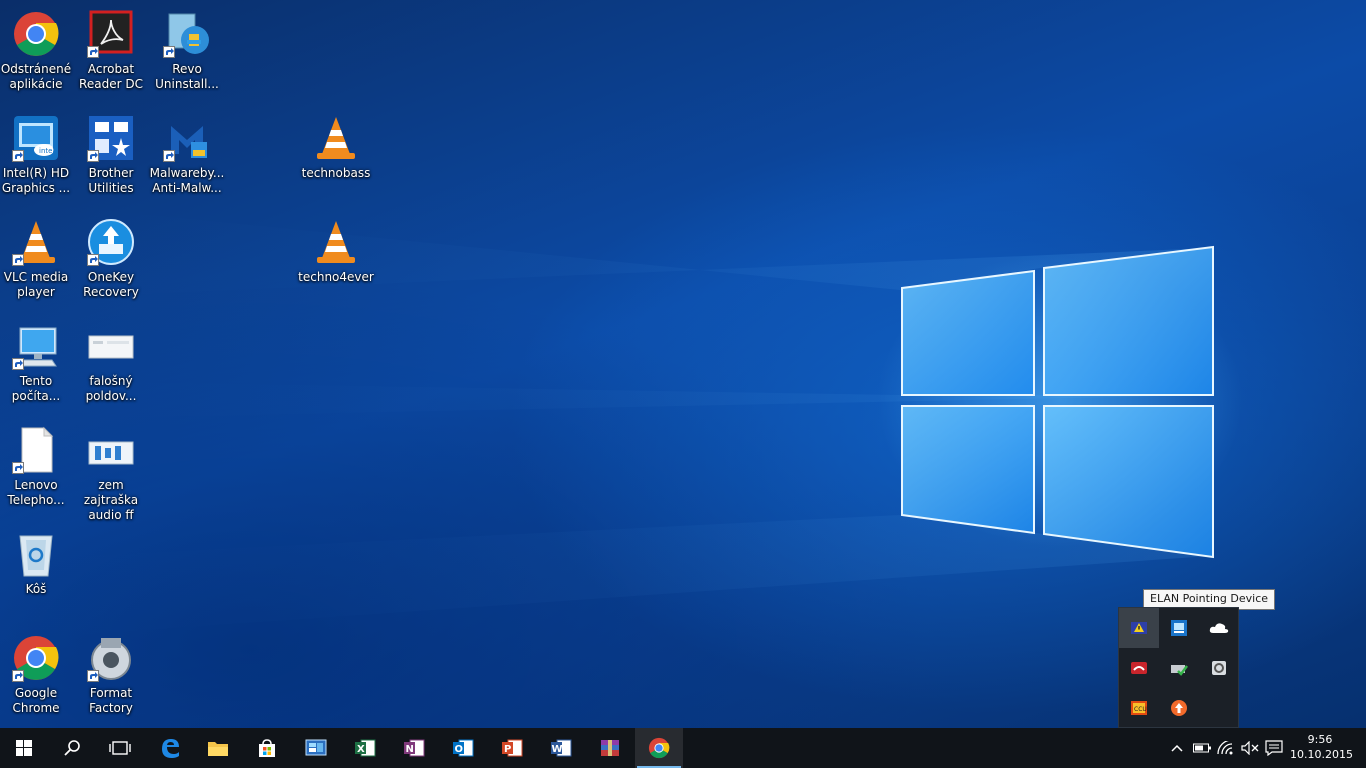  I want to click on taskbar-file-explorer, so click(218, 748).